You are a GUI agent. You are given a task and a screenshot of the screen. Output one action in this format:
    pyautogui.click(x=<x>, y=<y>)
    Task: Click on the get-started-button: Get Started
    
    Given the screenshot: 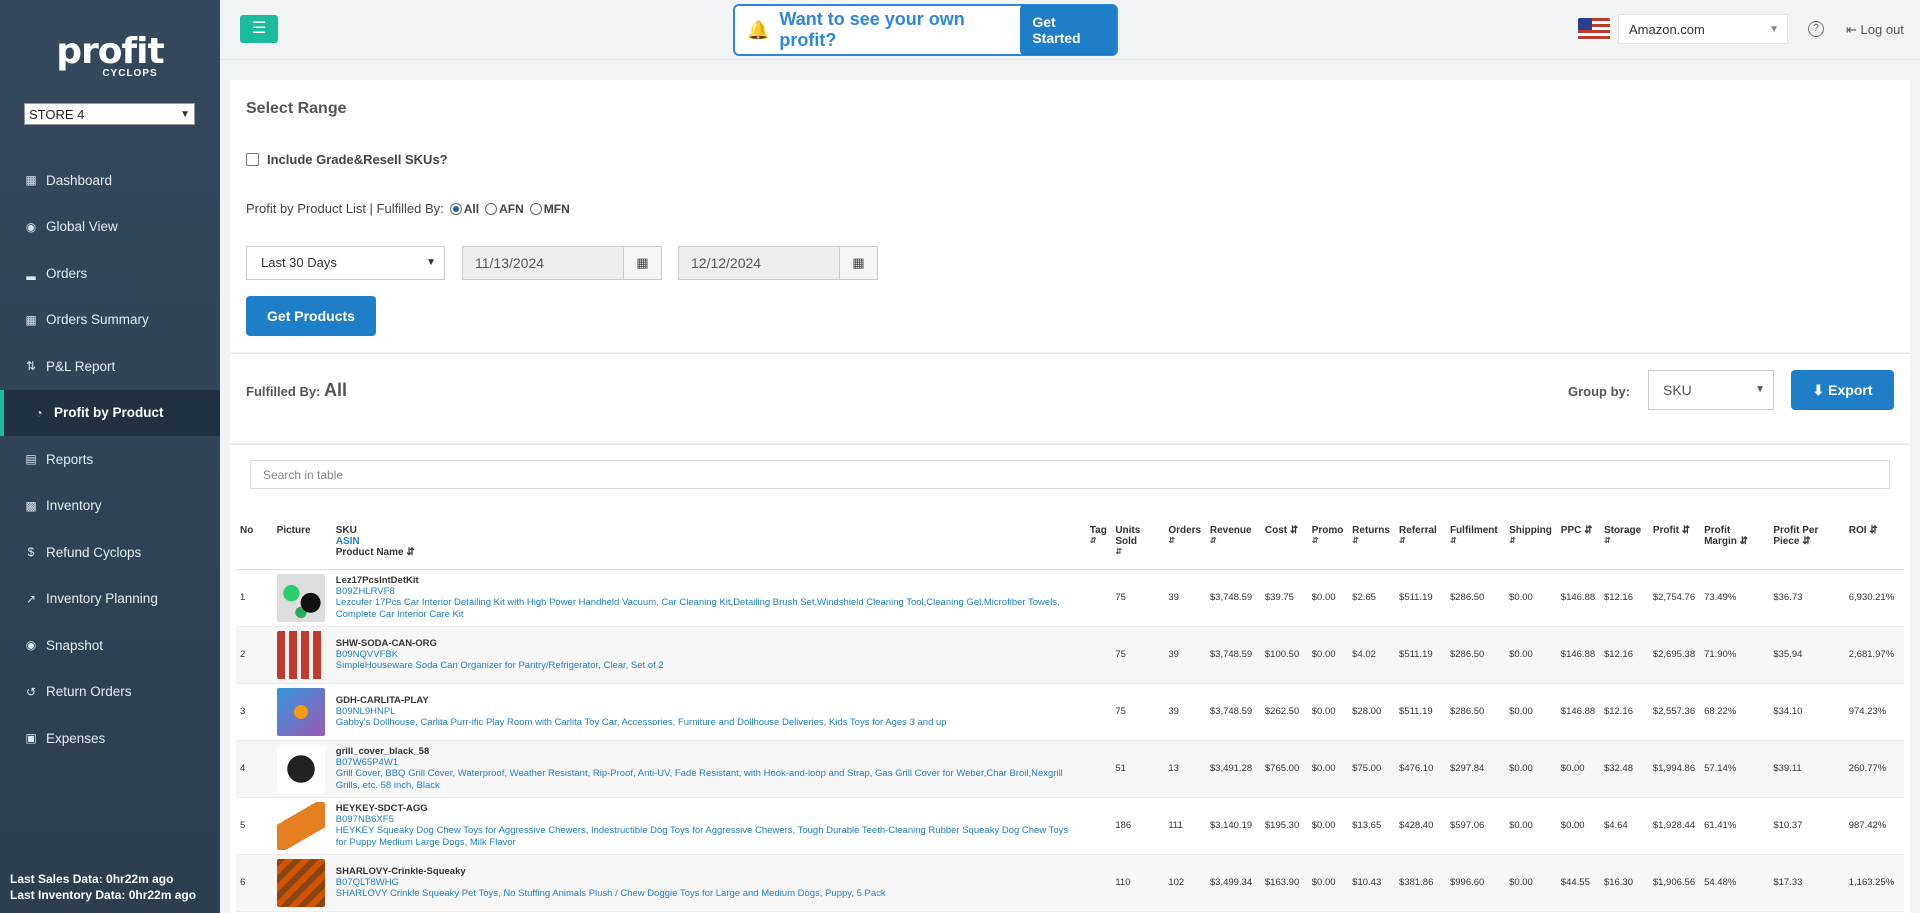 What is the action you would take?
    pyautogui.click(x=1068, y=30)
    